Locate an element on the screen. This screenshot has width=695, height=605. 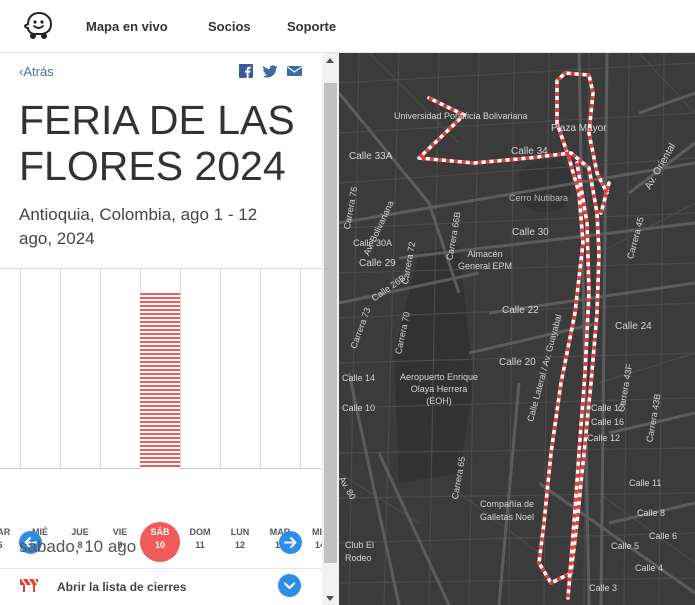
mail-icon is located at coordinates (294, 71).